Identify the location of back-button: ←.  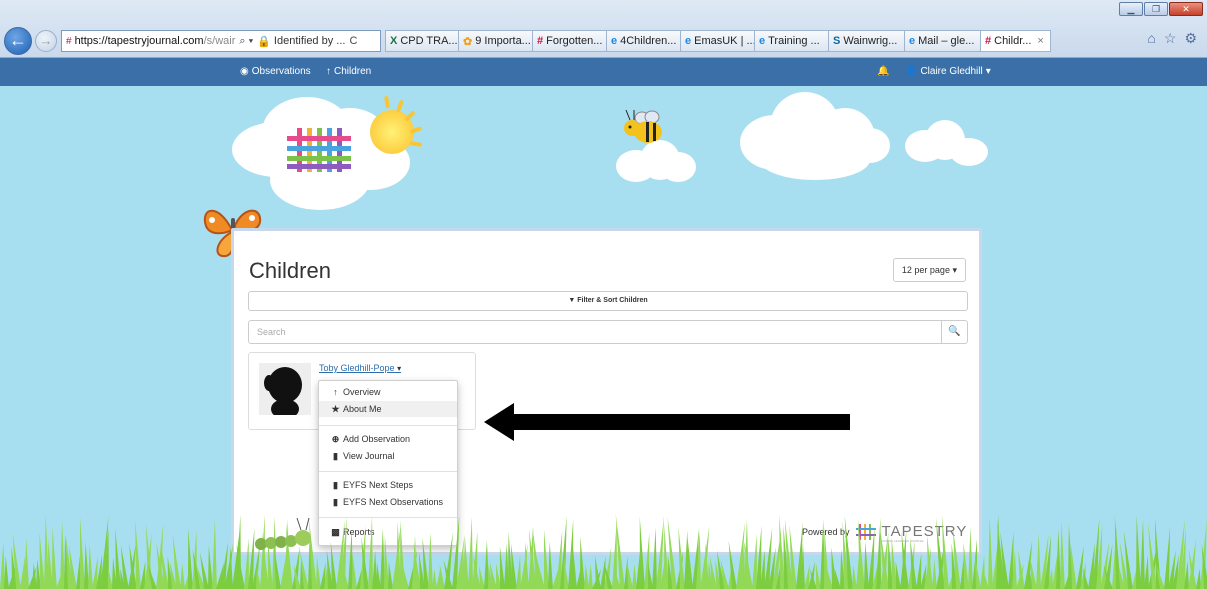
(18, 41).